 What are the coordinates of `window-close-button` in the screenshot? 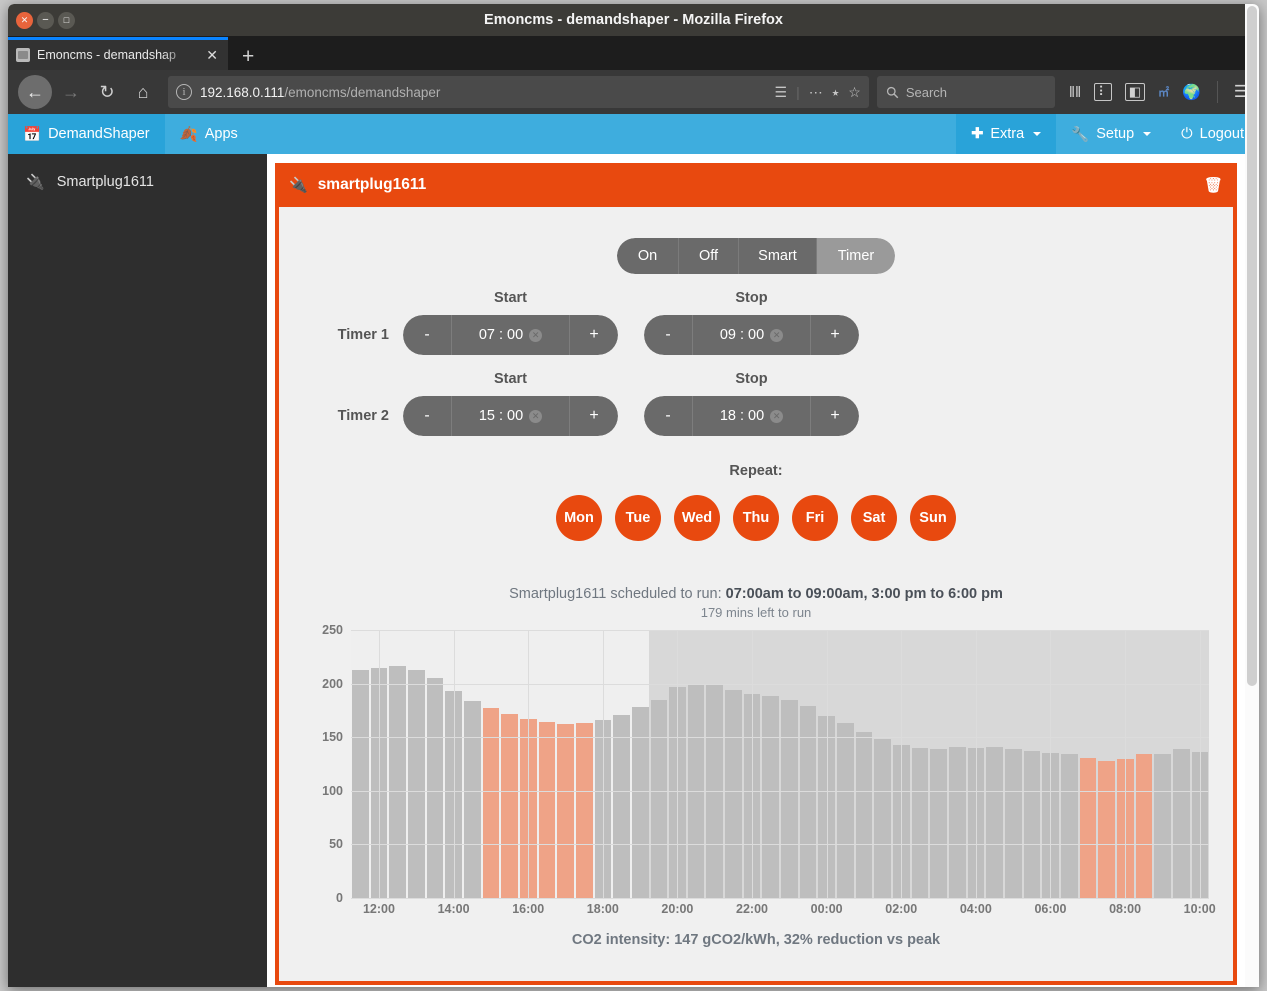 It's located at (24, 20).